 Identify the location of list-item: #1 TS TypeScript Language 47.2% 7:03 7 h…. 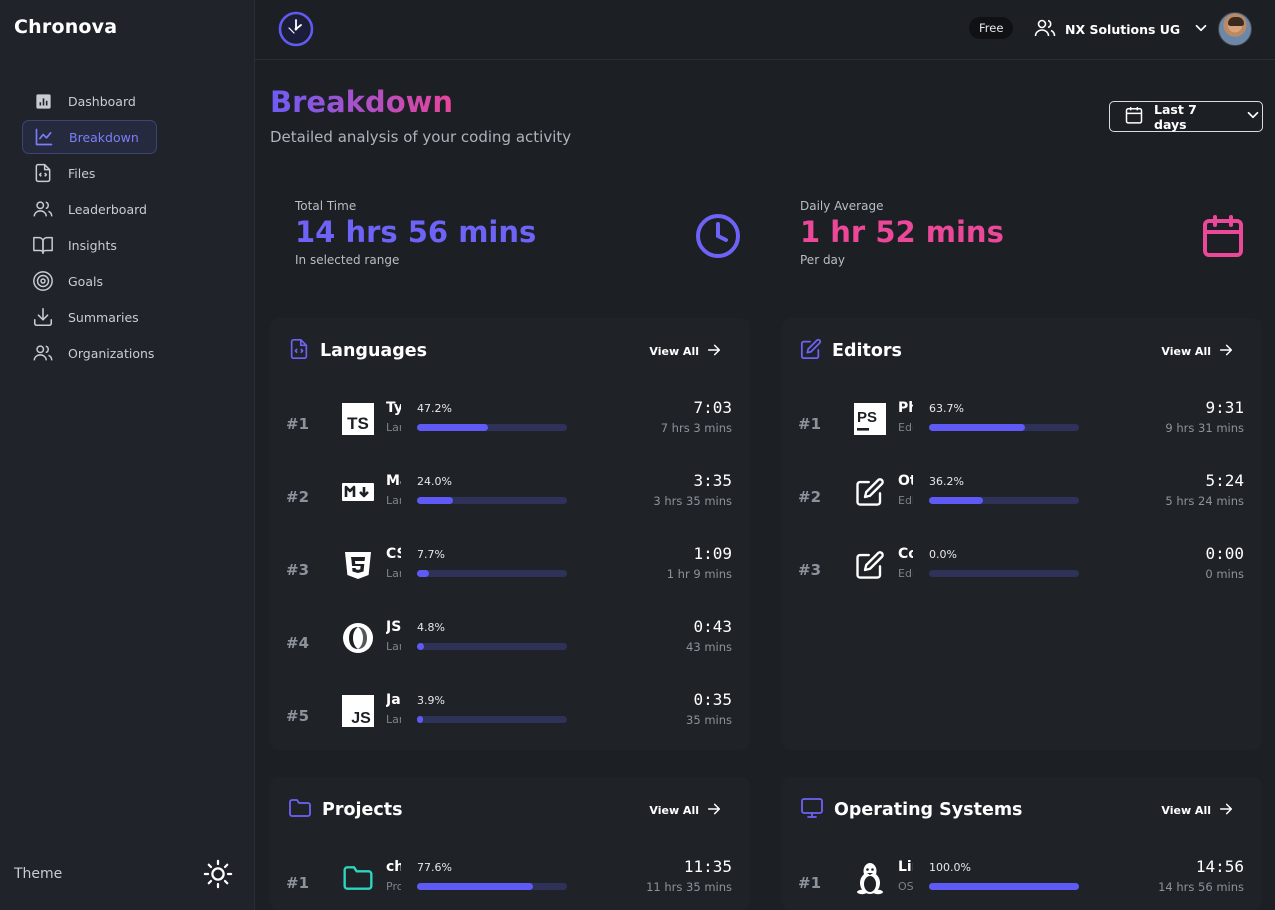
(510, 430).